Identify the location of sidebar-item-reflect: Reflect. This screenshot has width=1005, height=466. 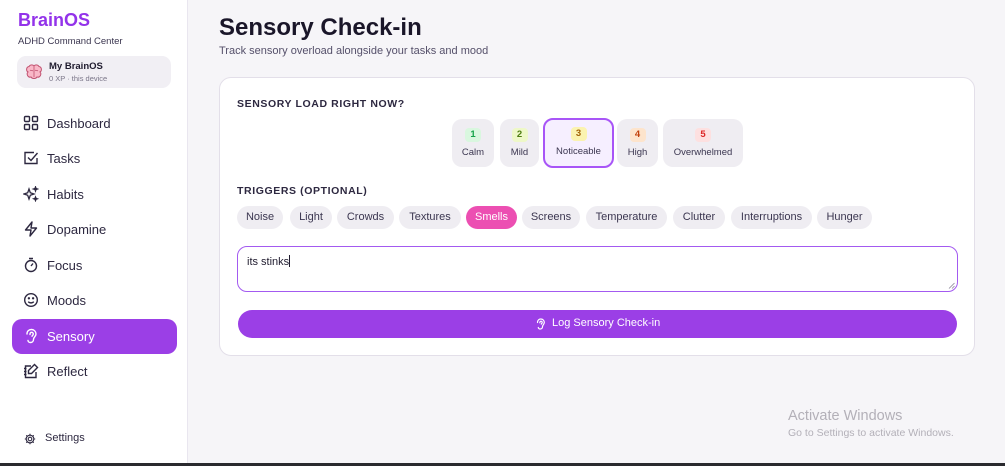
(94, 371).